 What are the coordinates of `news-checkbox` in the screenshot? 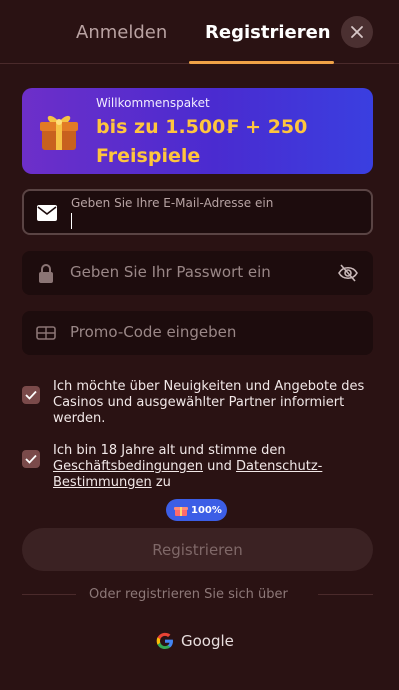 It's located at (31, 395).